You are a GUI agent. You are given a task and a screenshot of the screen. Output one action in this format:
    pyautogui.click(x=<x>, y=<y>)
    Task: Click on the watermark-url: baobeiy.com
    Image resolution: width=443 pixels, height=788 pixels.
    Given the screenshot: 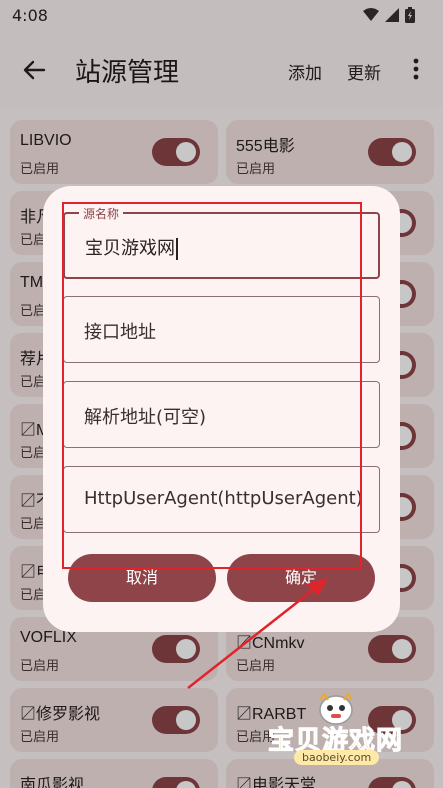 What is the action you would take?
    pyautogui.click(x=337, y=757)
    